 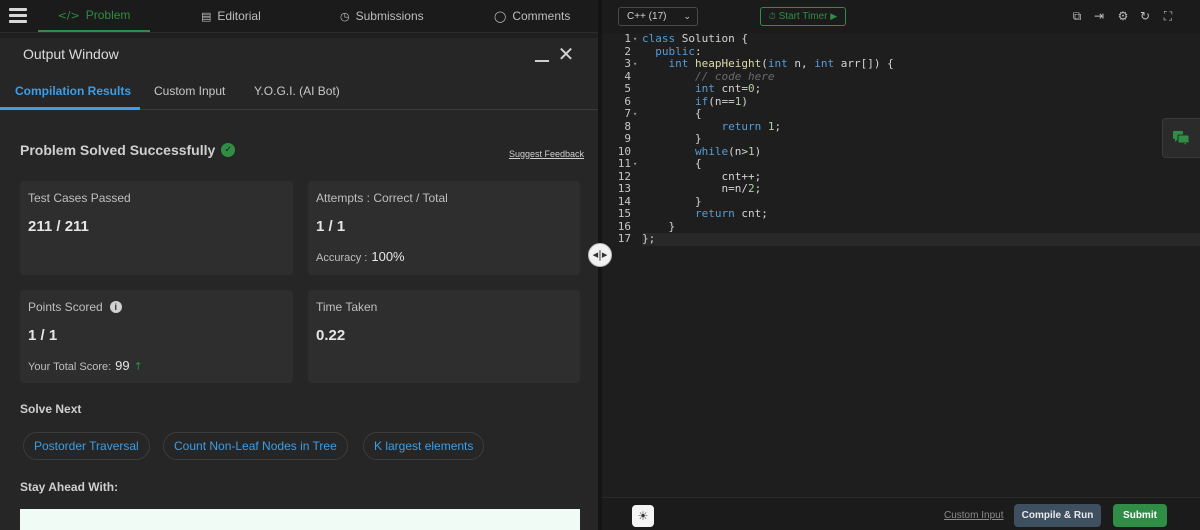 I want to click on tab-comments-label: Comments, so click(x=541, y=16).